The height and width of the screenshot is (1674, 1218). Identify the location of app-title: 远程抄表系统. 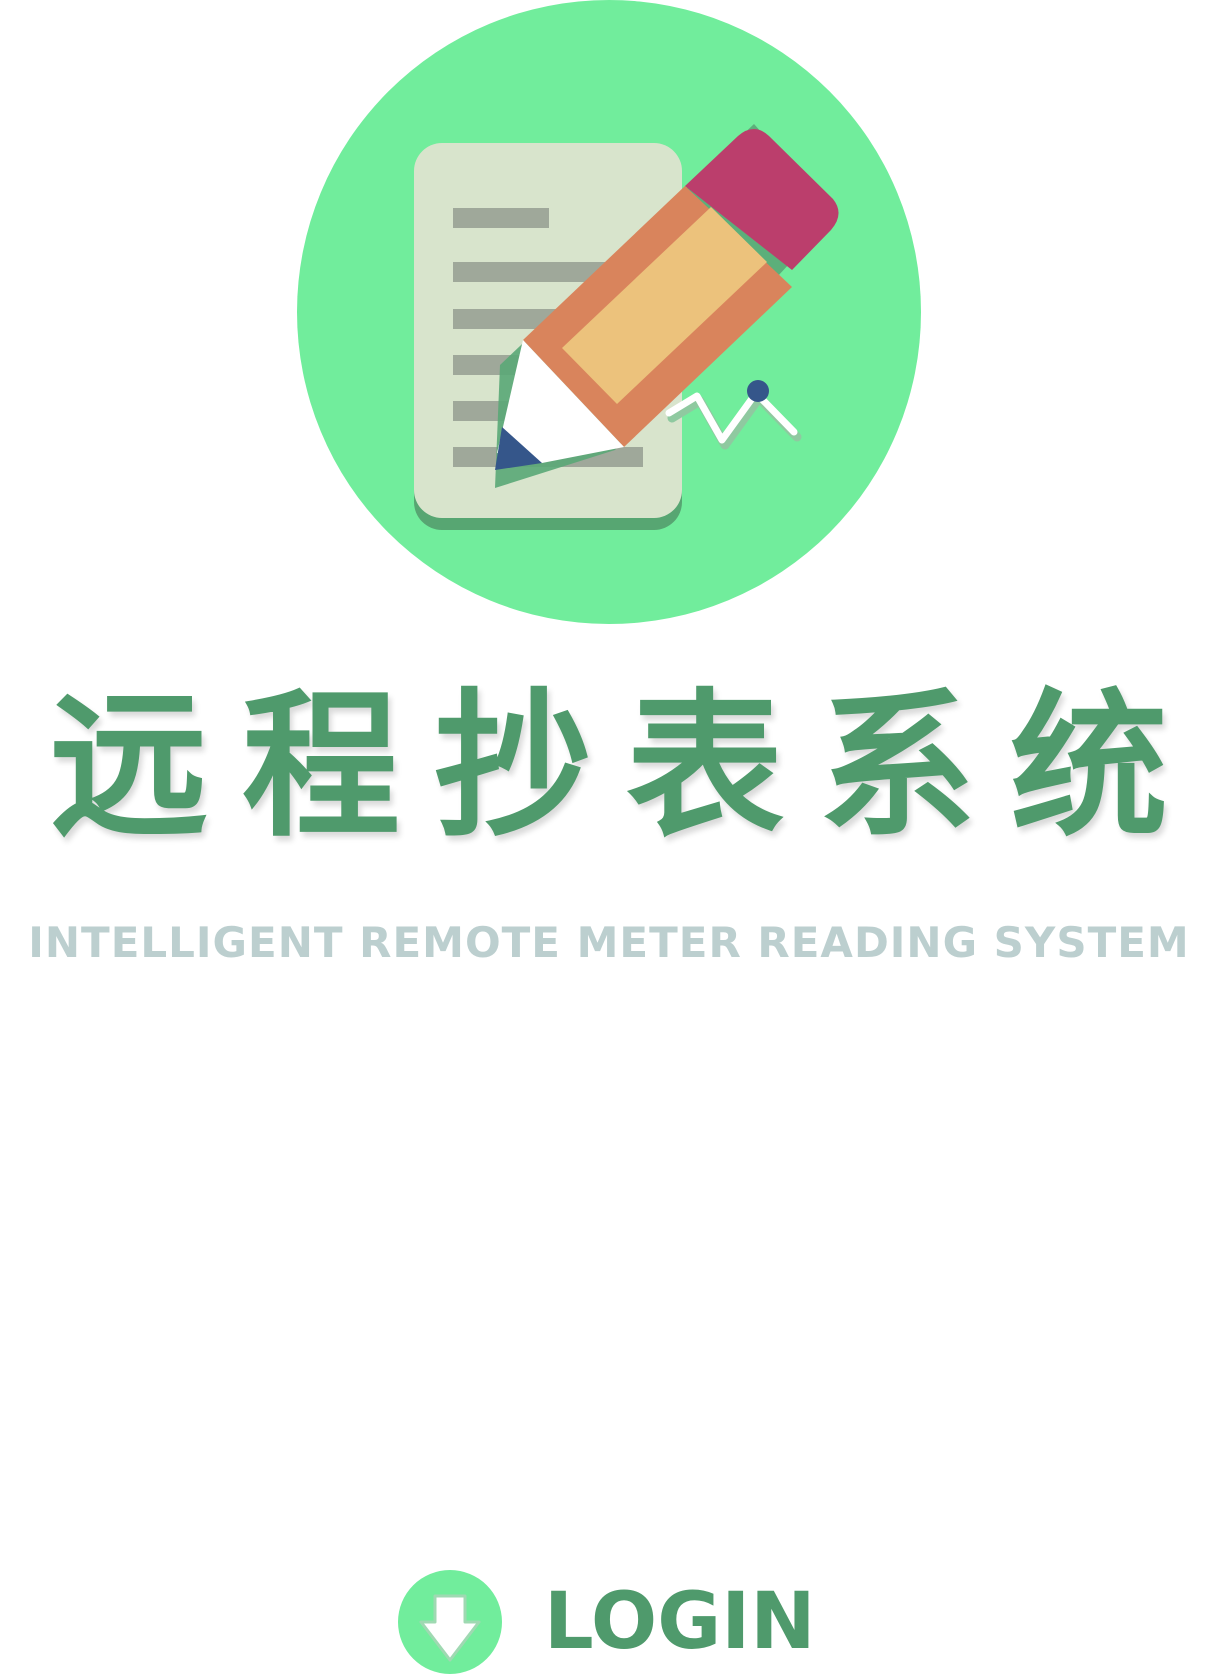
(626, 767).